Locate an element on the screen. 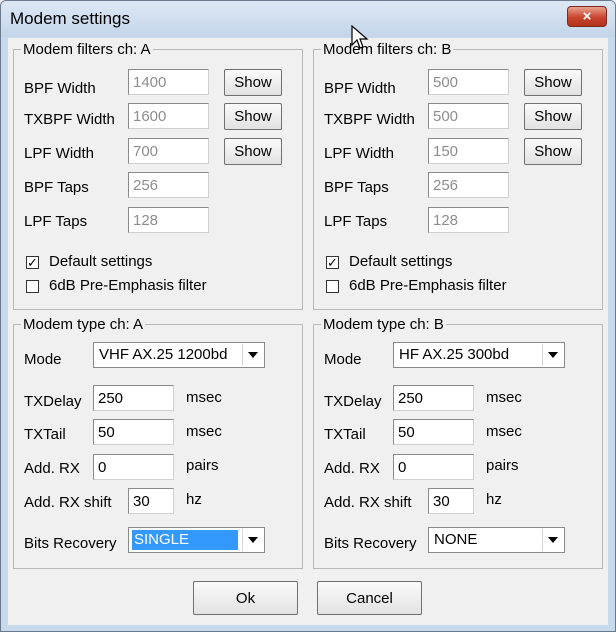 Image resolution: width=616 pixels, height=632 pixels. lpf-taps-input-b is located at coordinates (468, 220).